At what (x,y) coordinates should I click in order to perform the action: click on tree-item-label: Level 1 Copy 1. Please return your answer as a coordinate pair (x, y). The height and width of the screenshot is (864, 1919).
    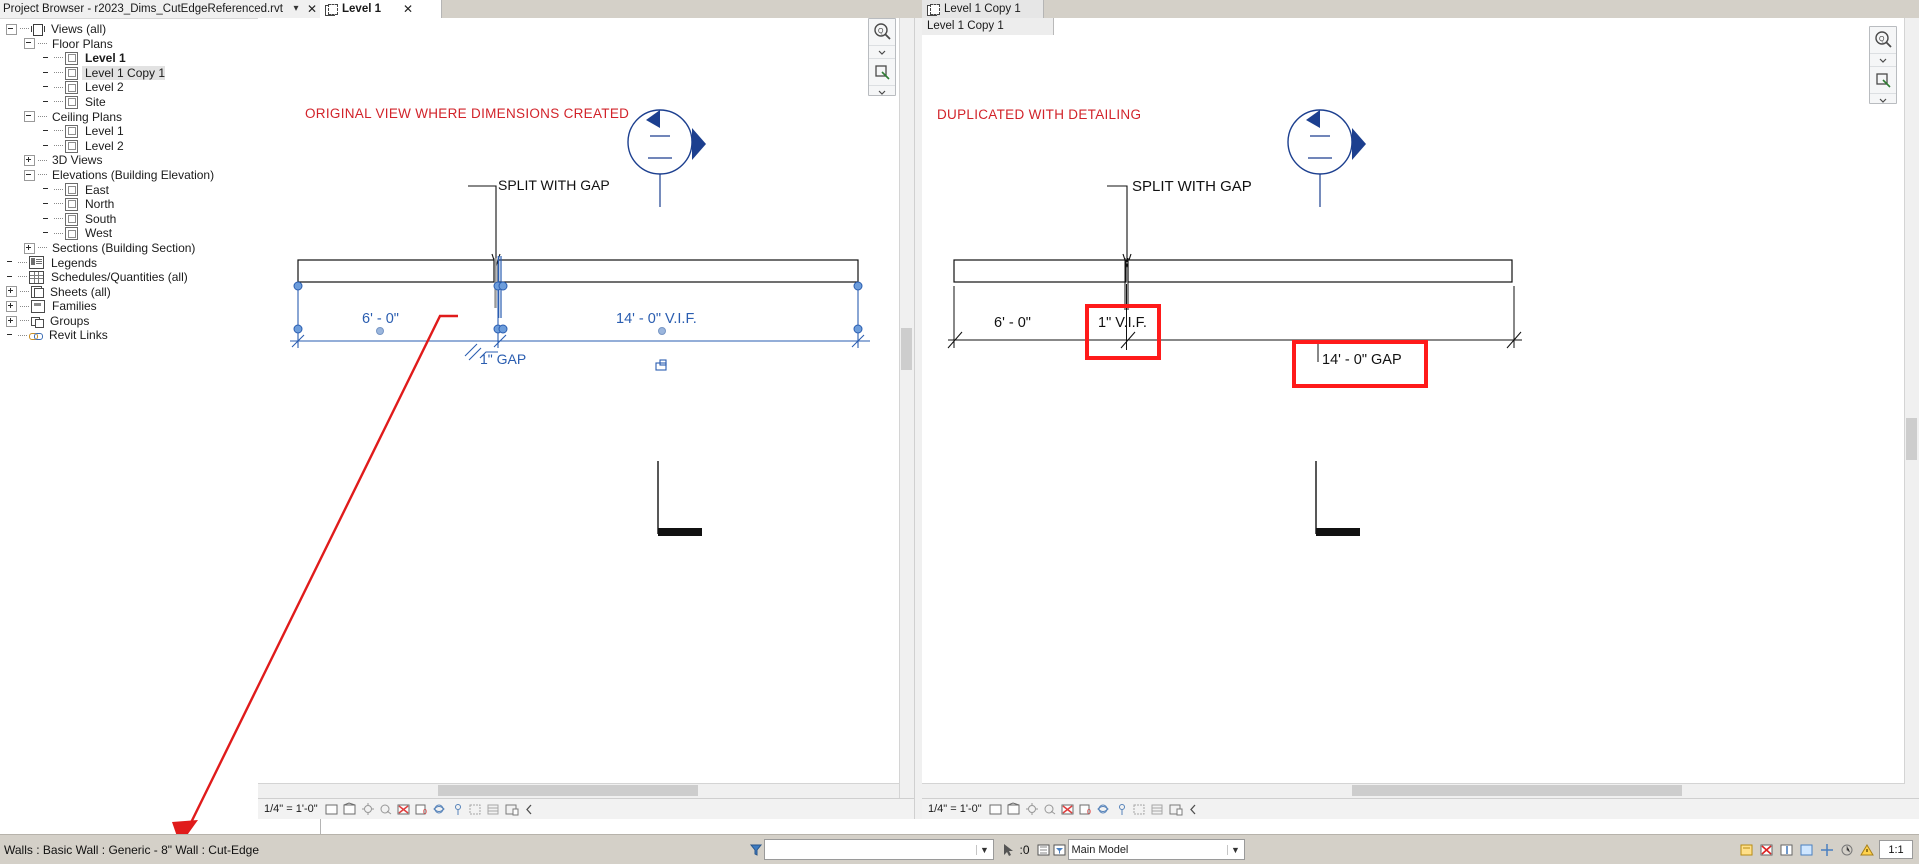
    Looking at the image, I should click on (124, 73).